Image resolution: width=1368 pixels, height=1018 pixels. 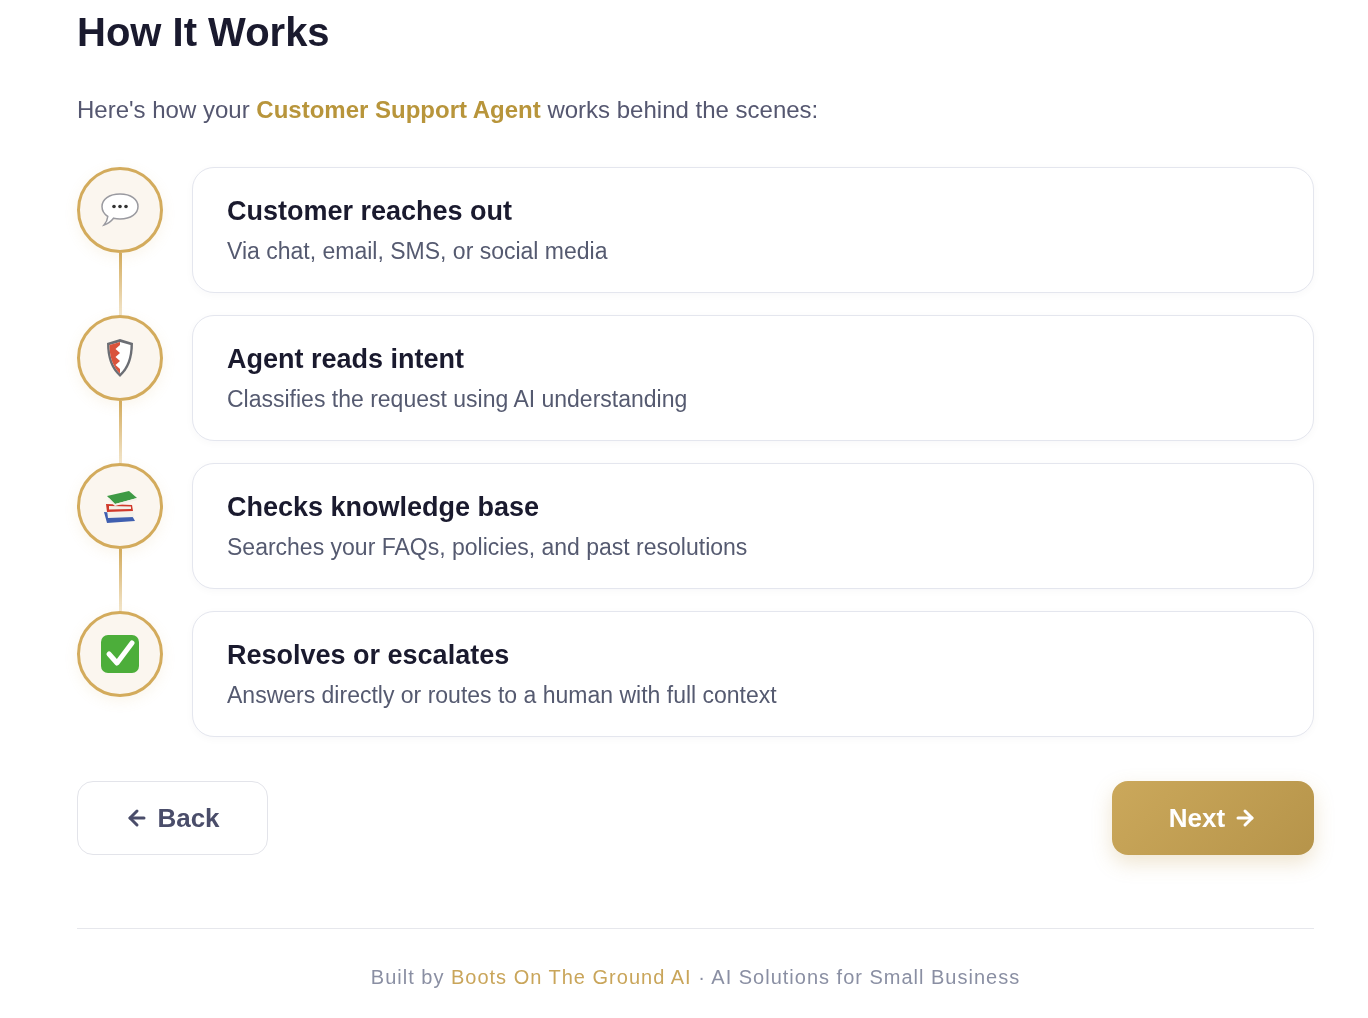 What do you see at coordinates (1213, 818) in the screenshot?
I see `next-button: Next` at bounding box center [1213, 818].